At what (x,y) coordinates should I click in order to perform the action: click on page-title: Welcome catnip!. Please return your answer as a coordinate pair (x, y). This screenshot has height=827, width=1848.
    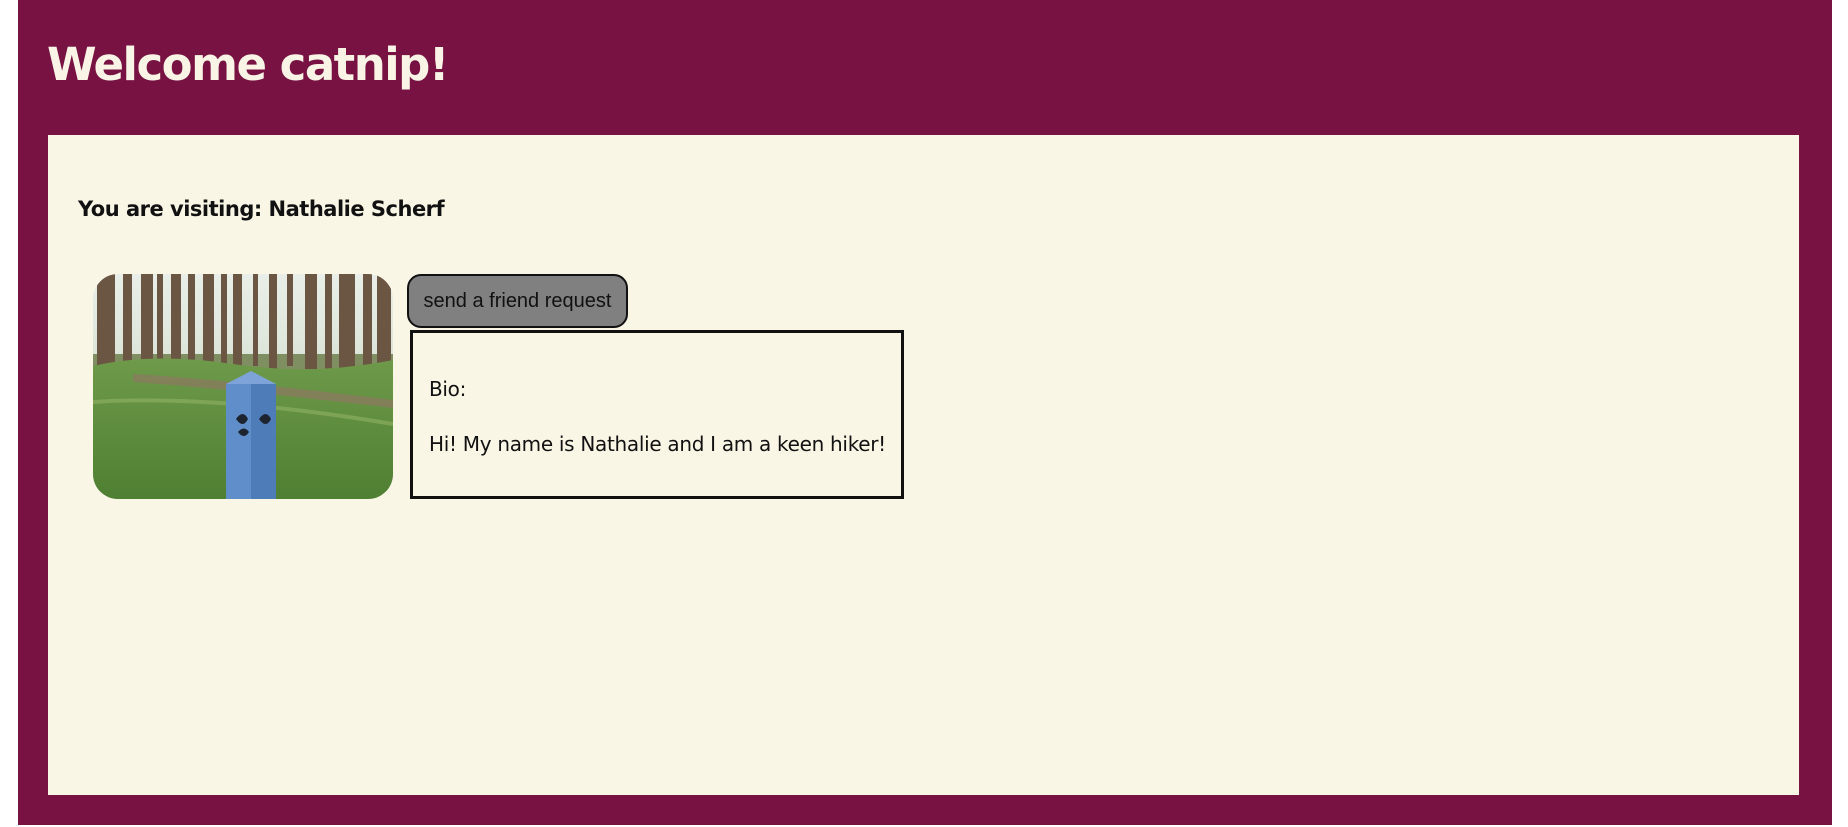
    Looking at the image, I should click on (248, 64).